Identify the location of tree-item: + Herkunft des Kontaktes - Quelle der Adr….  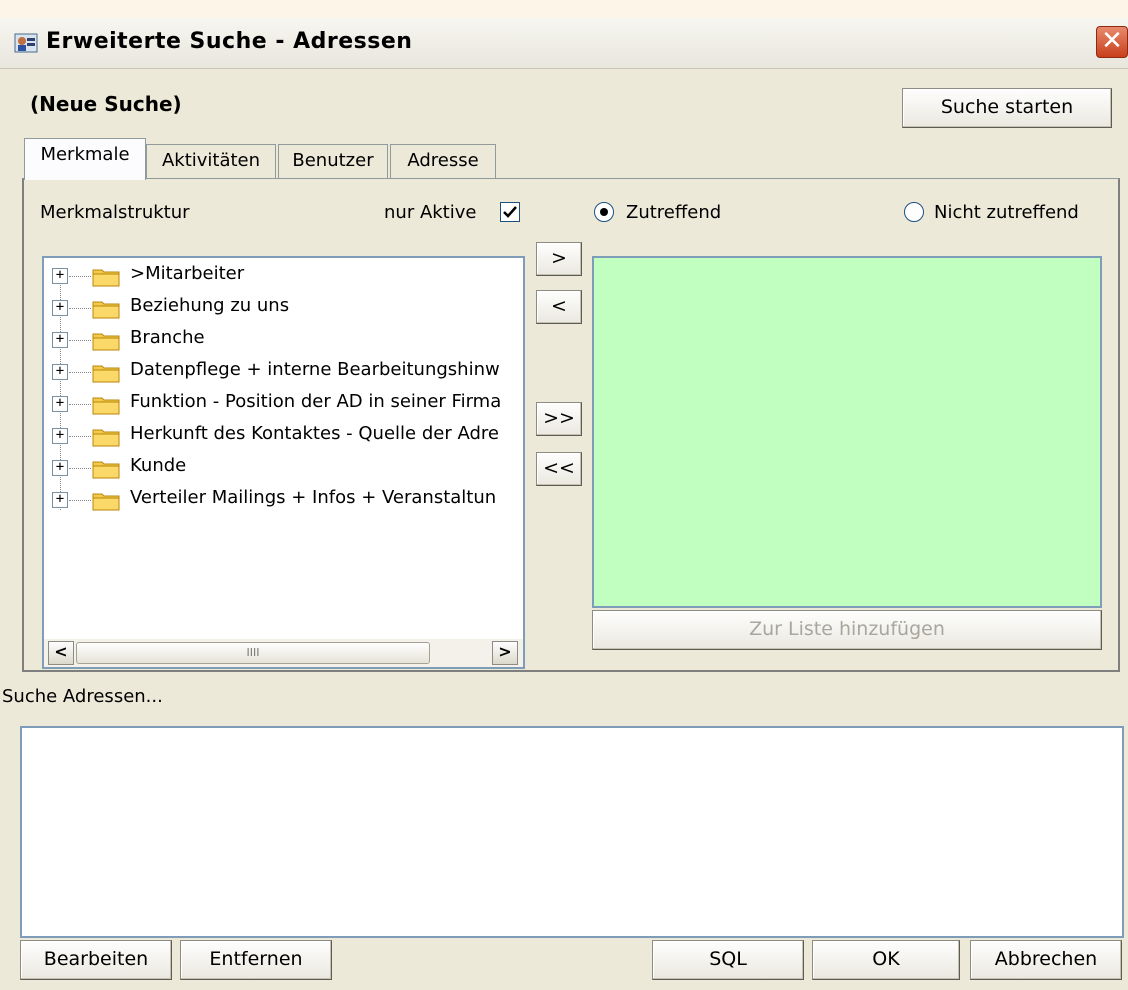
(283, 436).